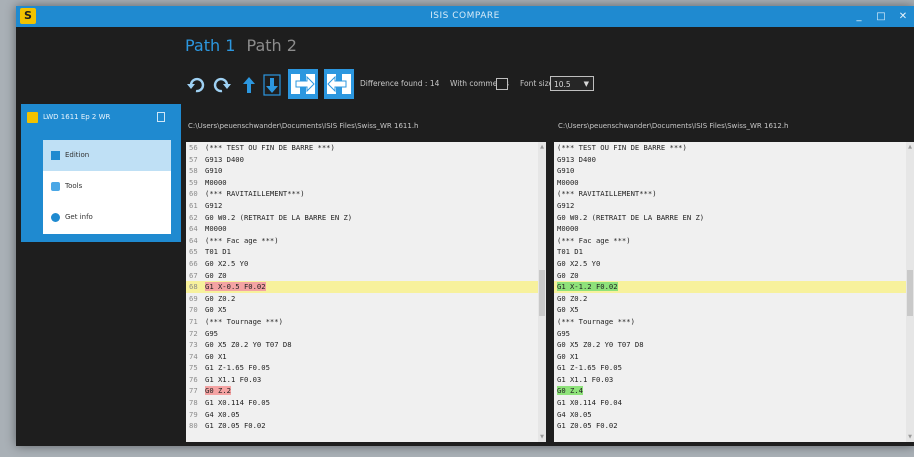 The width and height of the screenshot is (914, 457). What do you see at coordinates (572, 83) in the screenshot?
I see `font-size-select: 10.5 ▼` at bounding box center [572, 83].